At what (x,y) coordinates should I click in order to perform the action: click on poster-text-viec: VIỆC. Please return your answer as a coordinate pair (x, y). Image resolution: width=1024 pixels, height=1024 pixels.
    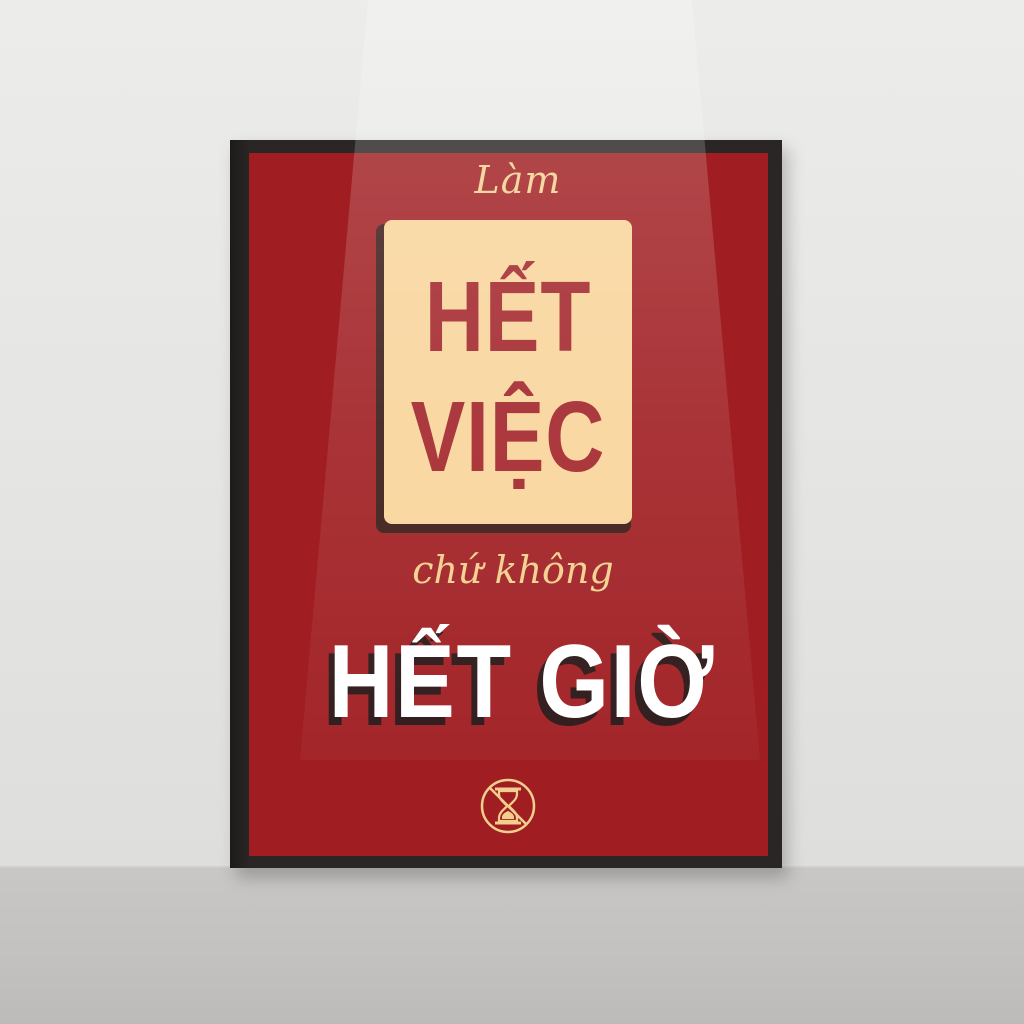
    Looking at the image, I should click on (508, 437).